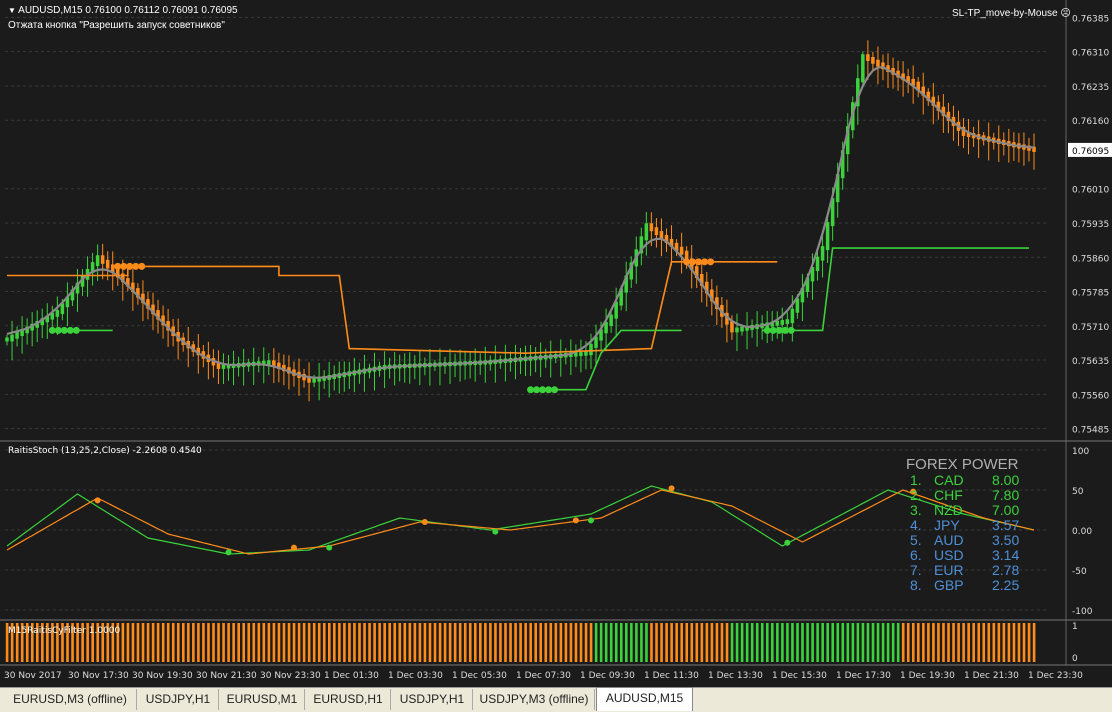 Image resolution: width=1112 pixels, height=712 pixels. What do you see at coordinates (863, 676) in the screenshot?
I see `time-tick-label: 1 Dec 17:30` at bounding box center [863, 676].